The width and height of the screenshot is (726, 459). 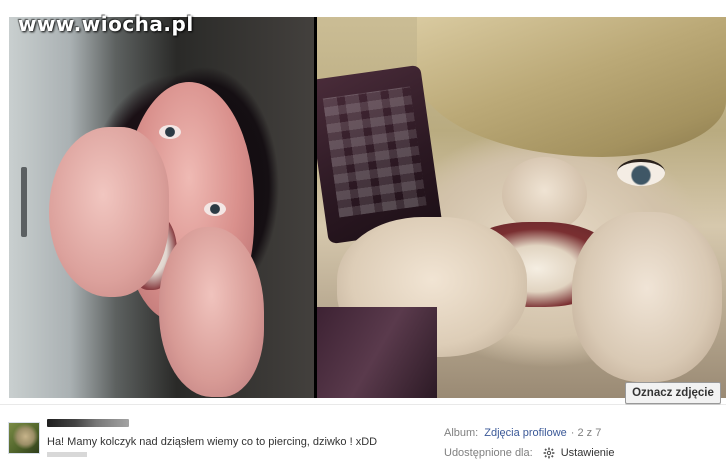 I want to click on photo-right-nose, so click(x=544, y=194).